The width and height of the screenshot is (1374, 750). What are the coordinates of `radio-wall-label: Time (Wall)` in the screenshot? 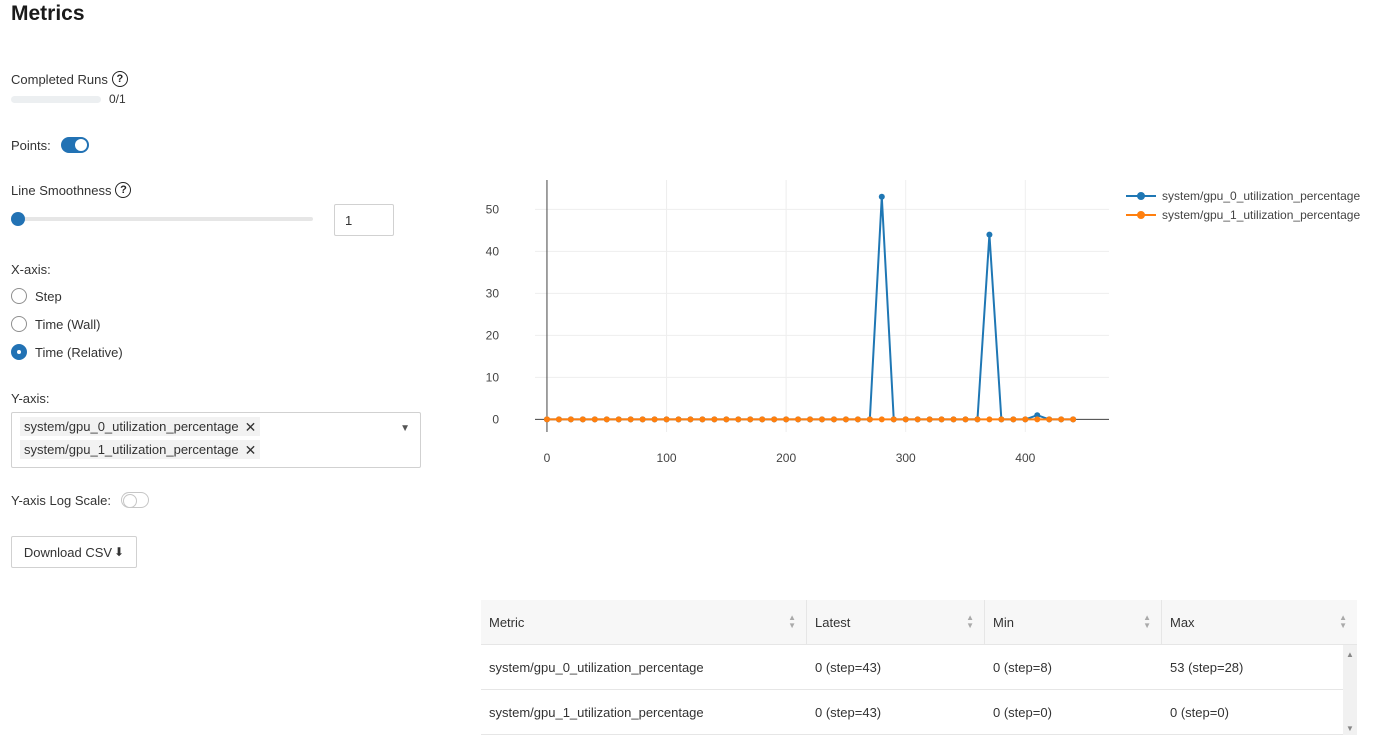 It's located at (68, 324).